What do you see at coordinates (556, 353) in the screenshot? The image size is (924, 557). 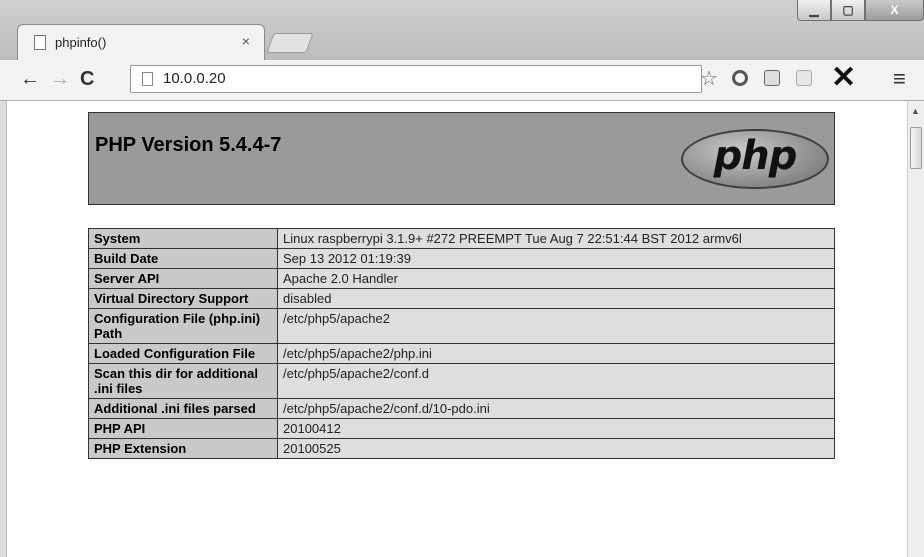 I see `row-value: /etc/php5/apache2/php.ini` at bounding box center [556, 353].